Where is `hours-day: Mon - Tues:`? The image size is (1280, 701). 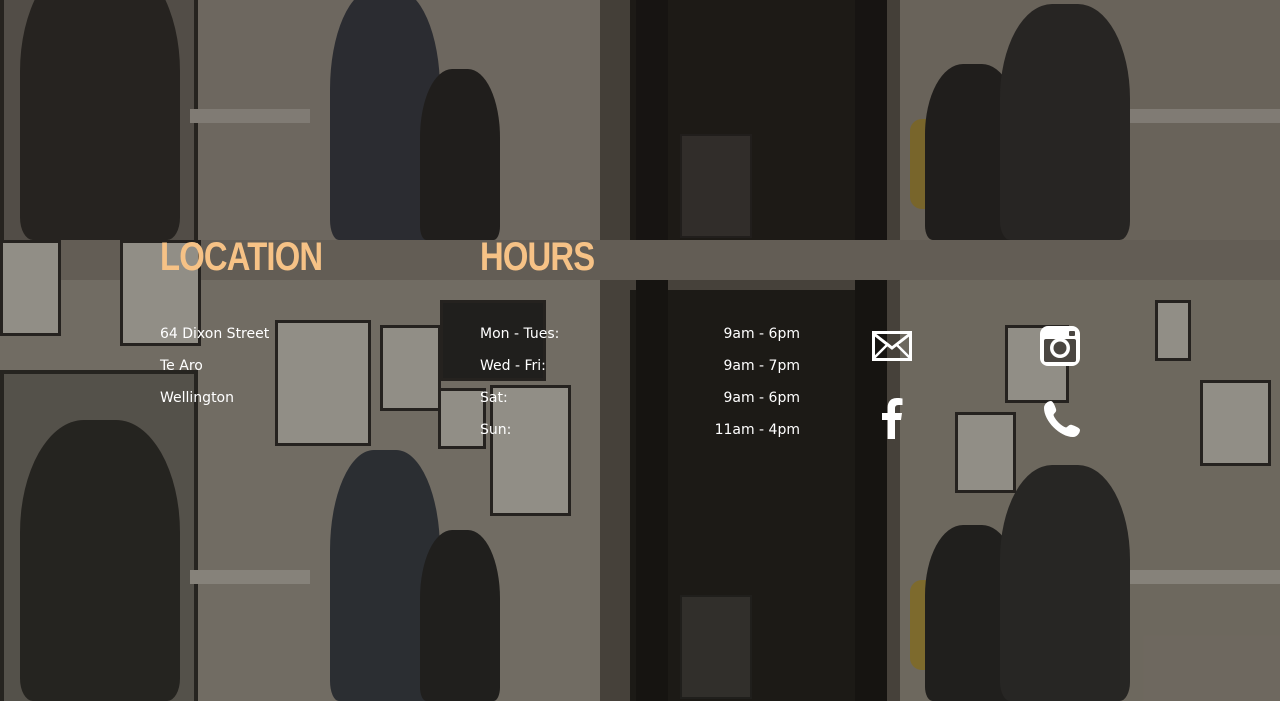
hours-day: Mon - Tues: is located at coordinates (520, 334).